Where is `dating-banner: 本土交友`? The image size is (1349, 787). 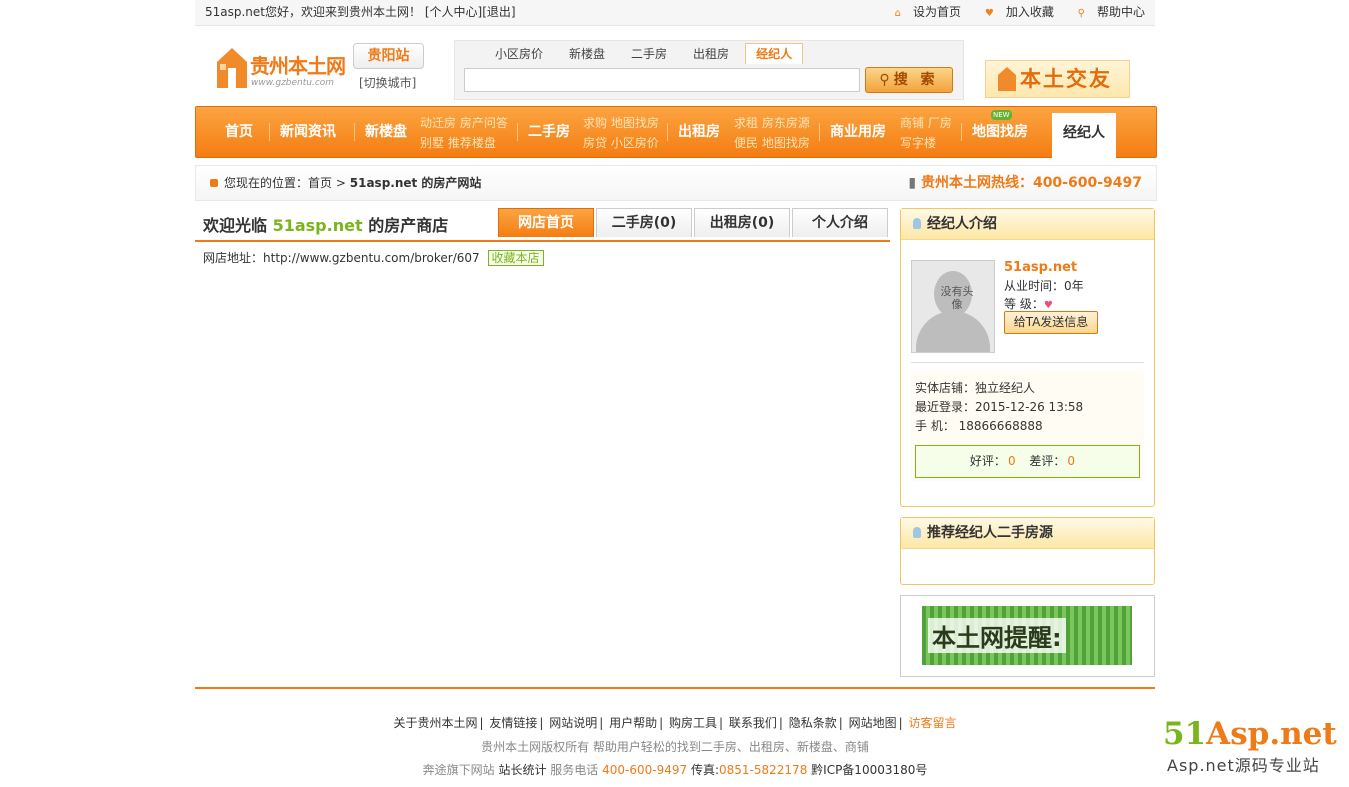
dating-banner: 本土交友 is located at coordinates (1057, 79).